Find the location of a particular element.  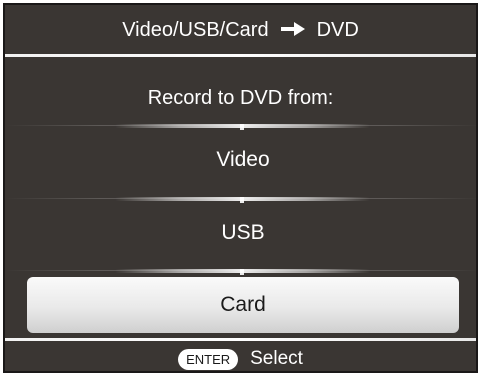

title-bar: Video/USB/Card DVD is located at coordinates (240, 30).